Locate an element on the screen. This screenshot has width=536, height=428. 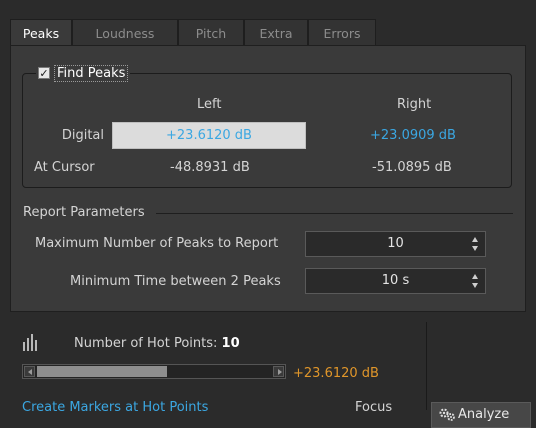
hot-points-scrollbar is located at coordinates (154, 371).